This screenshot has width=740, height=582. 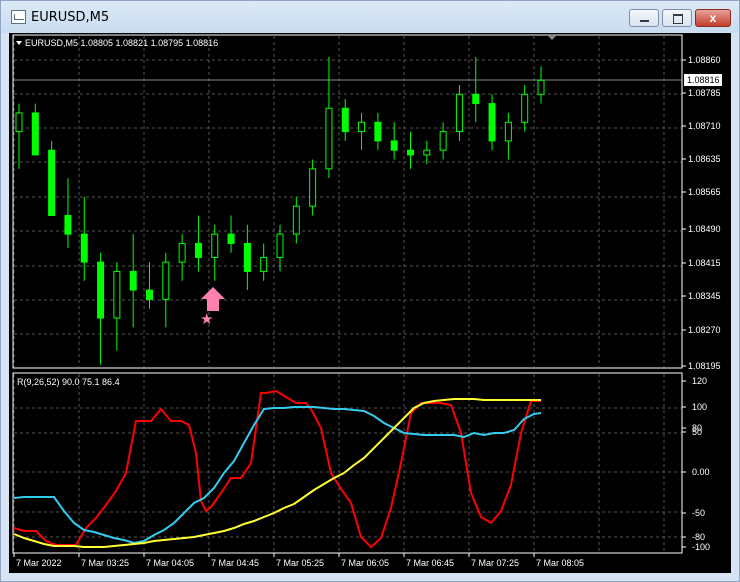 I want to click on price-tick-label: 1.08785, so click(x=704, y=93).